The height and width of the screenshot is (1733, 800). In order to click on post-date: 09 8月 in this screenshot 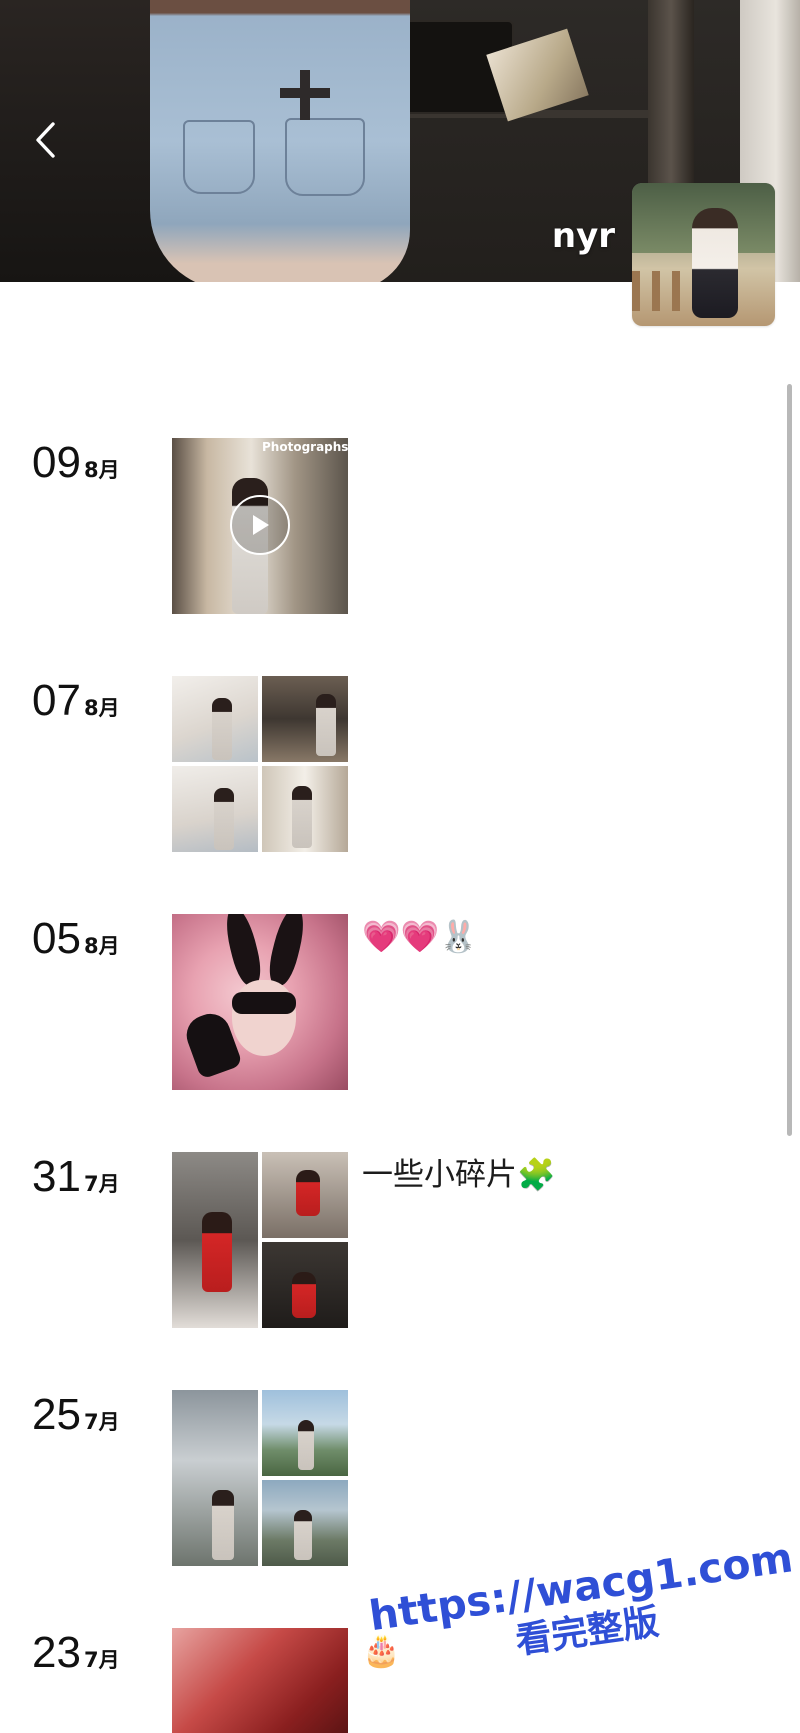, I will do `click(76, 463)`.